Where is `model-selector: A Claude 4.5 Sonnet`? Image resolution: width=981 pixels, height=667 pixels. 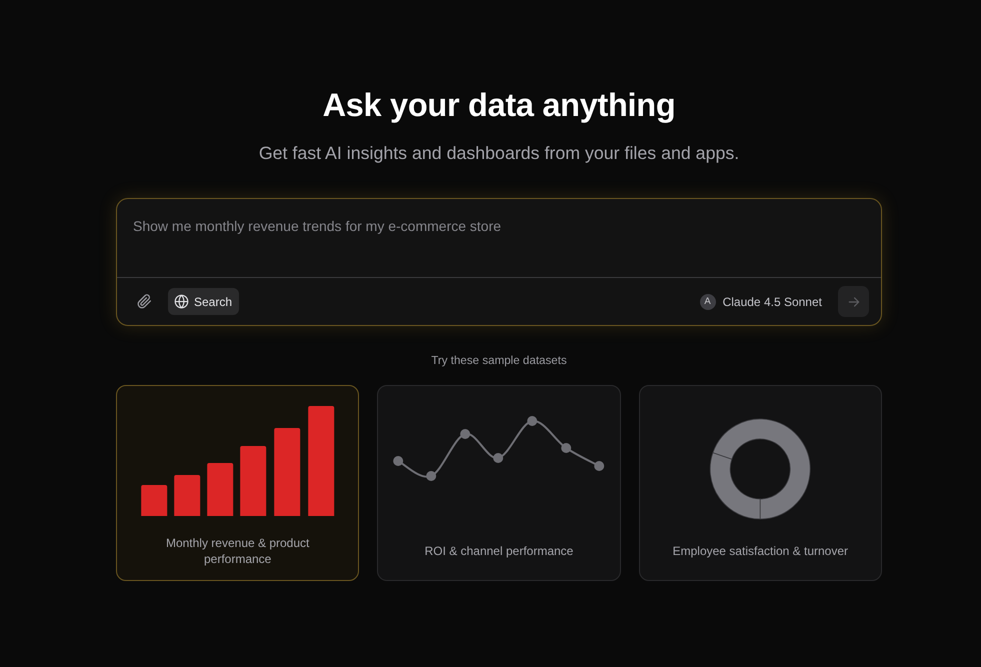 model-selector: A Claude 4.5 Sonnet is located at coordinates (761, 302).